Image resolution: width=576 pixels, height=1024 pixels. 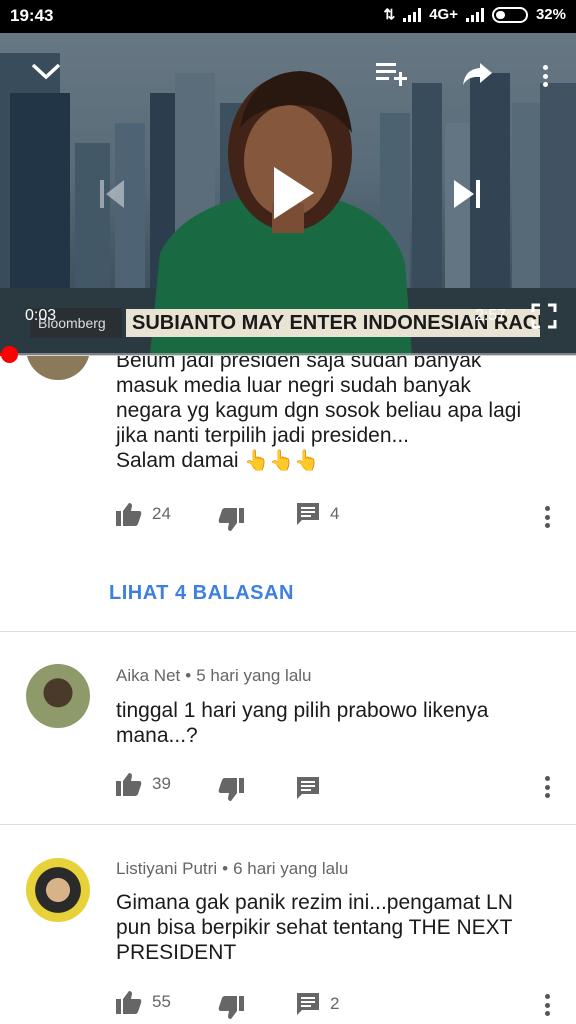 What do you see at coordinates (293, 193) in the screenshot?
I see `play-icon` at bounding box center [293, 193].